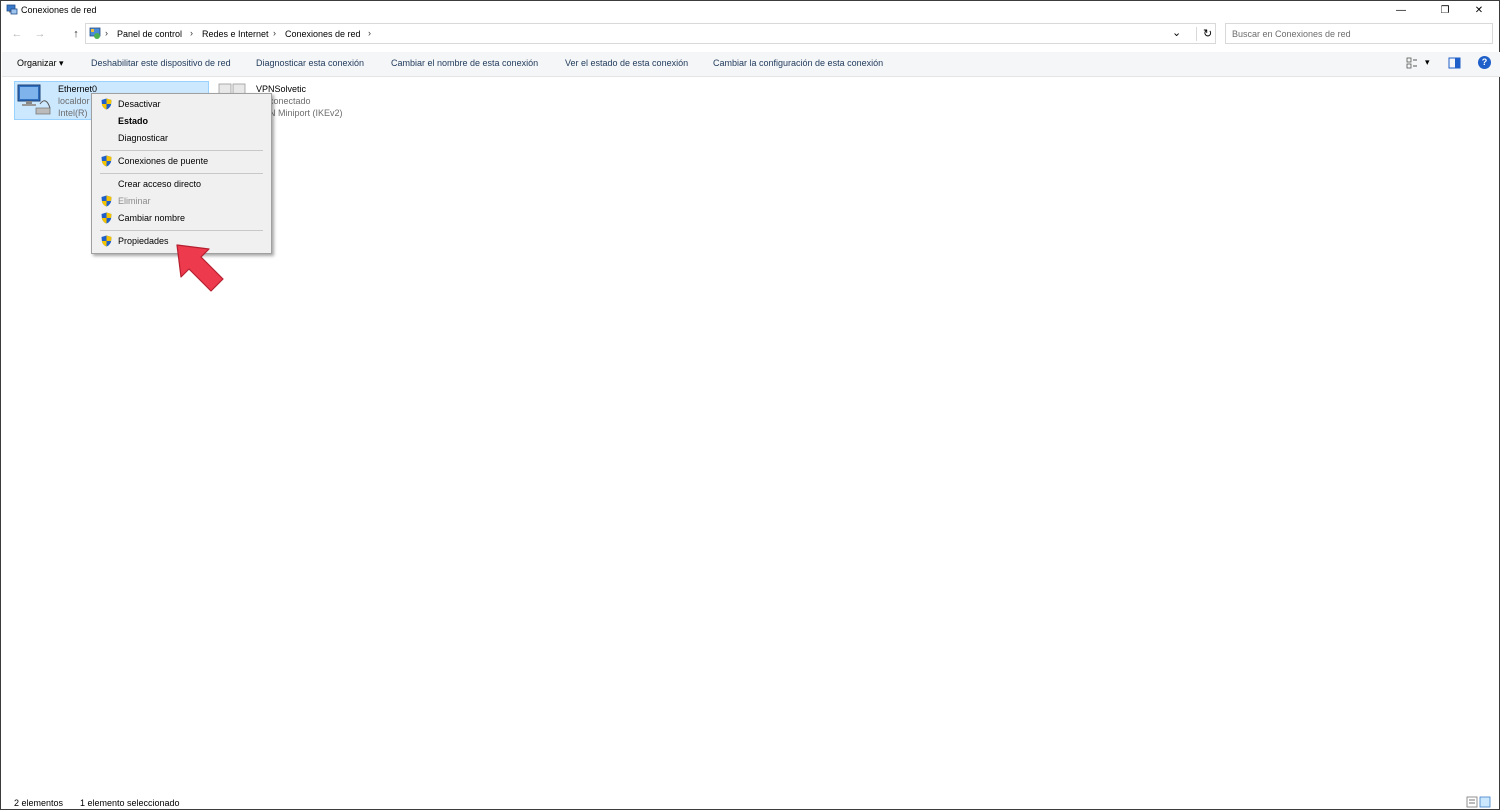 The image size is (1500, 810). Describe the element at coordinates (200, 268) in the screenshot. I see `pointer-arrow-icon` at that location.